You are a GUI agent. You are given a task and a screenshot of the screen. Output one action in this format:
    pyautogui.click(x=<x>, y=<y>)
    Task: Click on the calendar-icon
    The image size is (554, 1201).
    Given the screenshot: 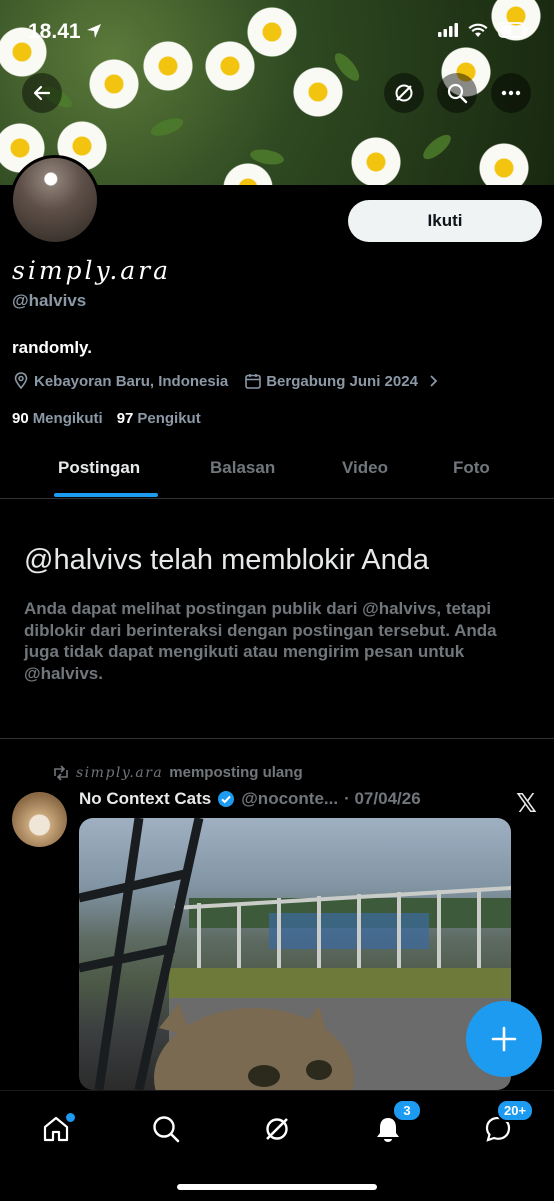 What is the action you would take?
    pyautogui.click(x=253, y=381)
    